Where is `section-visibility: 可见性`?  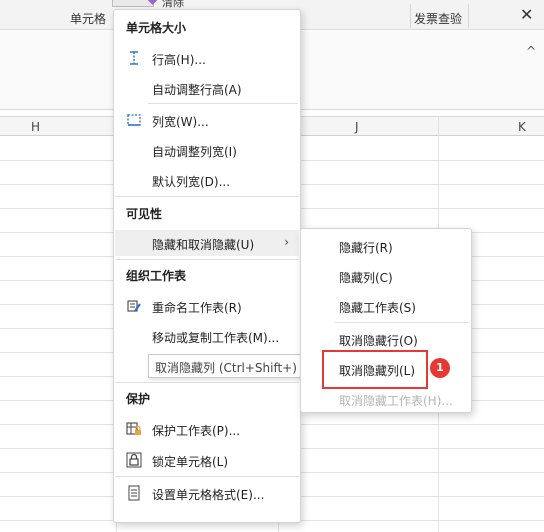
section-visibility: 可见性 is located at coordinates (144, 214).